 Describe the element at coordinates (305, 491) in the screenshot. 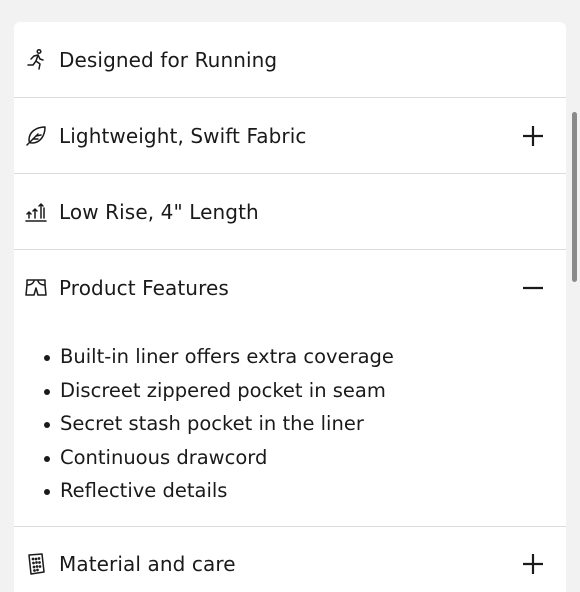

I see `list-item: Reflective details` at that location.